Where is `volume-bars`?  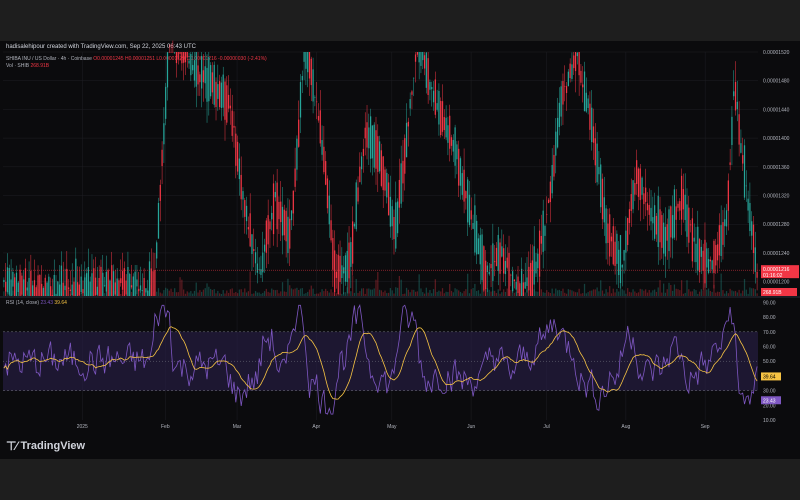 volume-bars is located at coordinates (380, 283).